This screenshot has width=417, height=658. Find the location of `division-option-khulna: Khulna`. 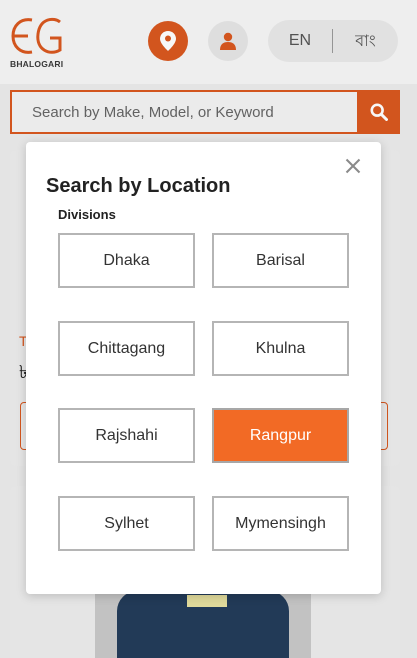

division-option-khulna: Khulna is located at coordinates (280, 348).